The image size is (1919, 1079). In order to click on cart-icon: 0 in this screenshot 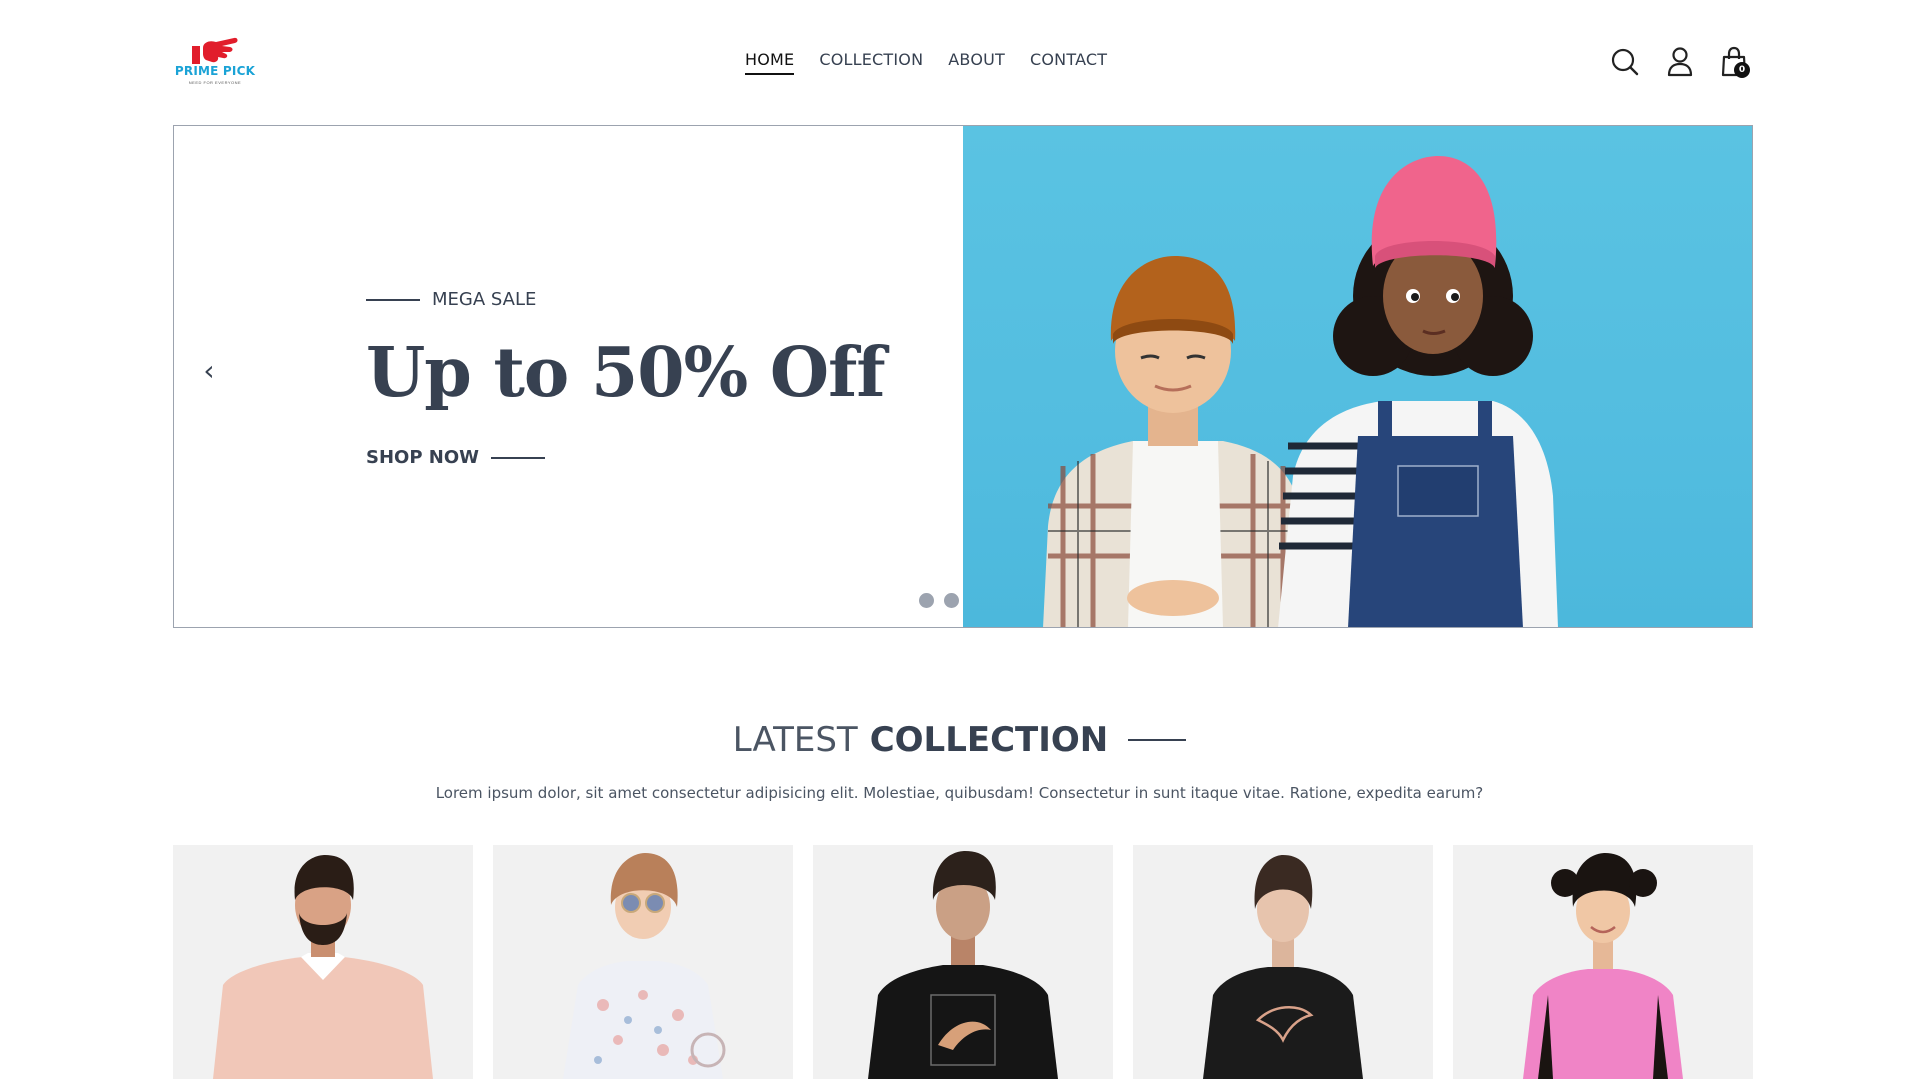, I will do `click(1735, 64)`.